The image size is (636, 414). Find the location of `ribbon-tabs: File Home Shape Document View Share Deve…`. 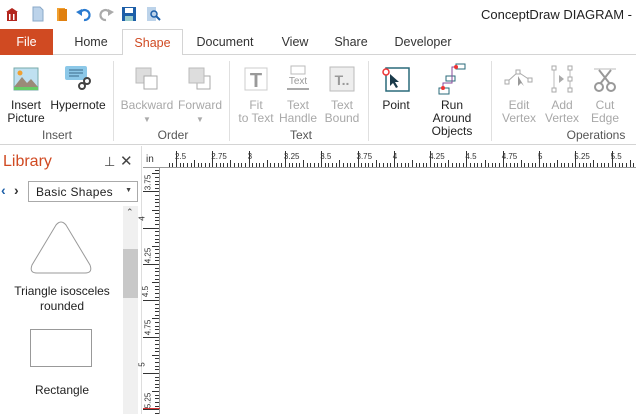

ribbon-tabs: File Home Shape Document View Share Deve… is located at coordinates (318, 42).